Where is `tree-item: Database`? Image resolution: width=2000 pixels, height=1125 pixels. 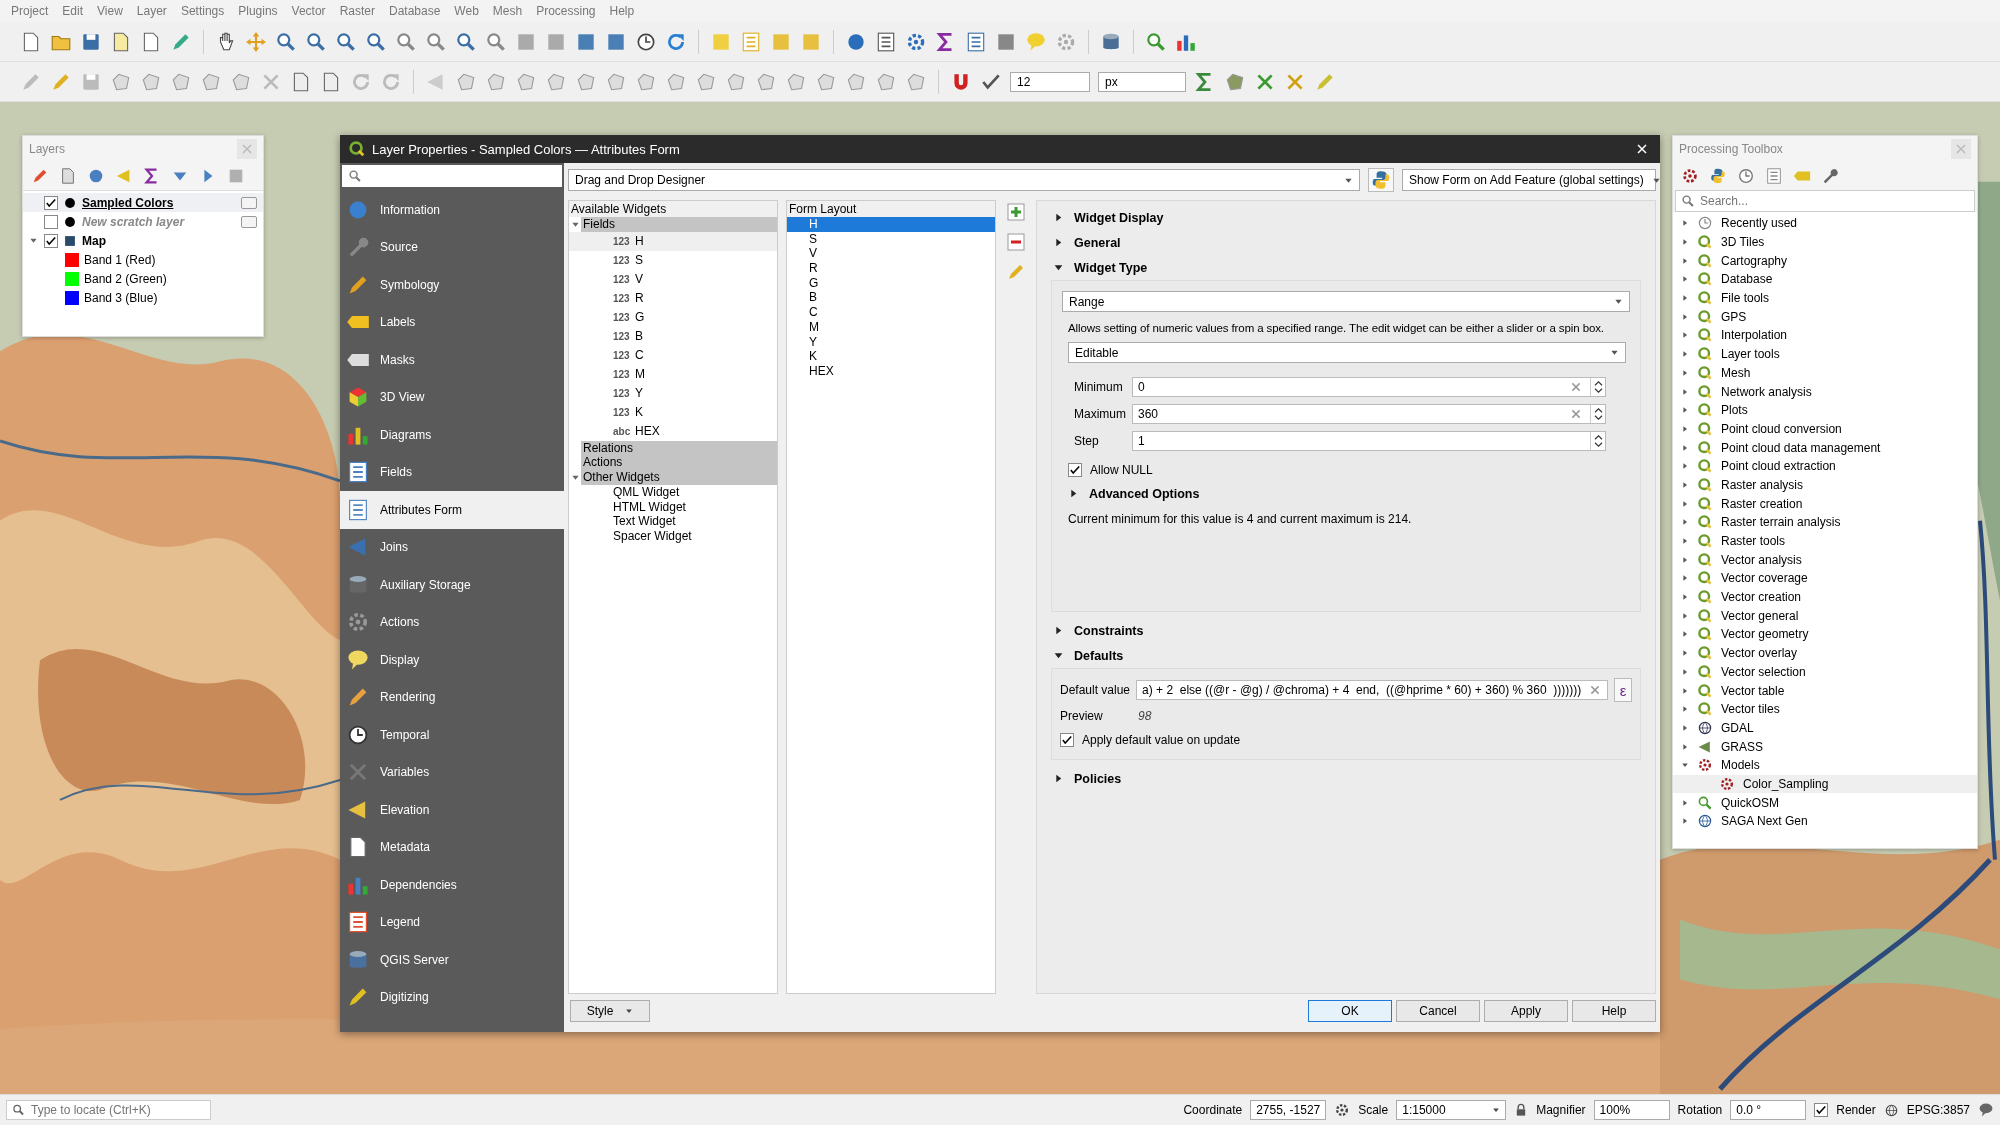 tree-item: Database is located at coordinates (1825, 279).